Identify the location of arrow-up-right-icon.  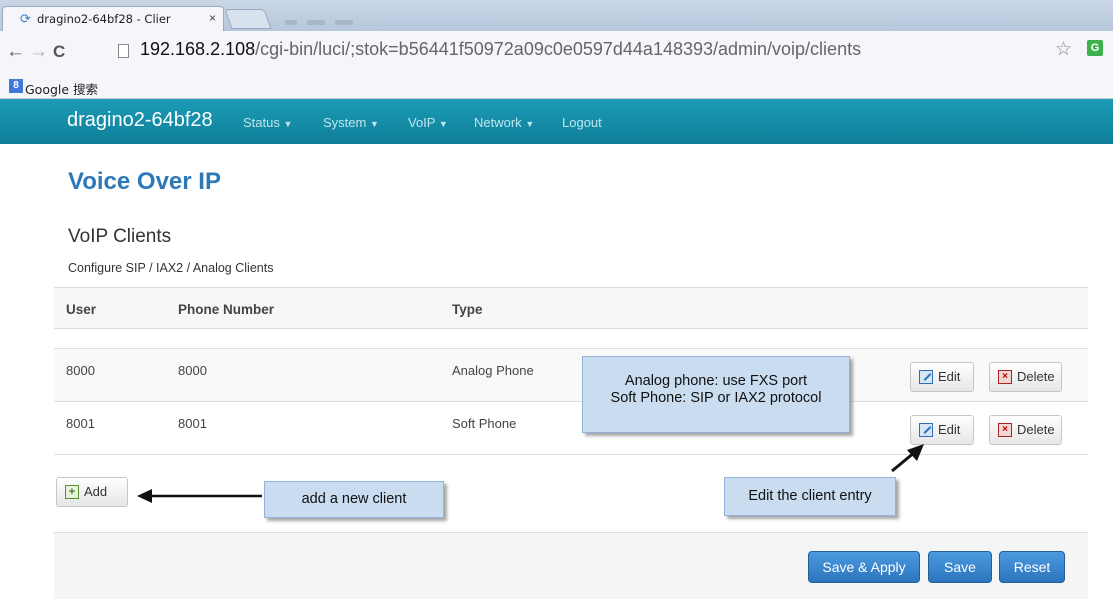
(907, 458).